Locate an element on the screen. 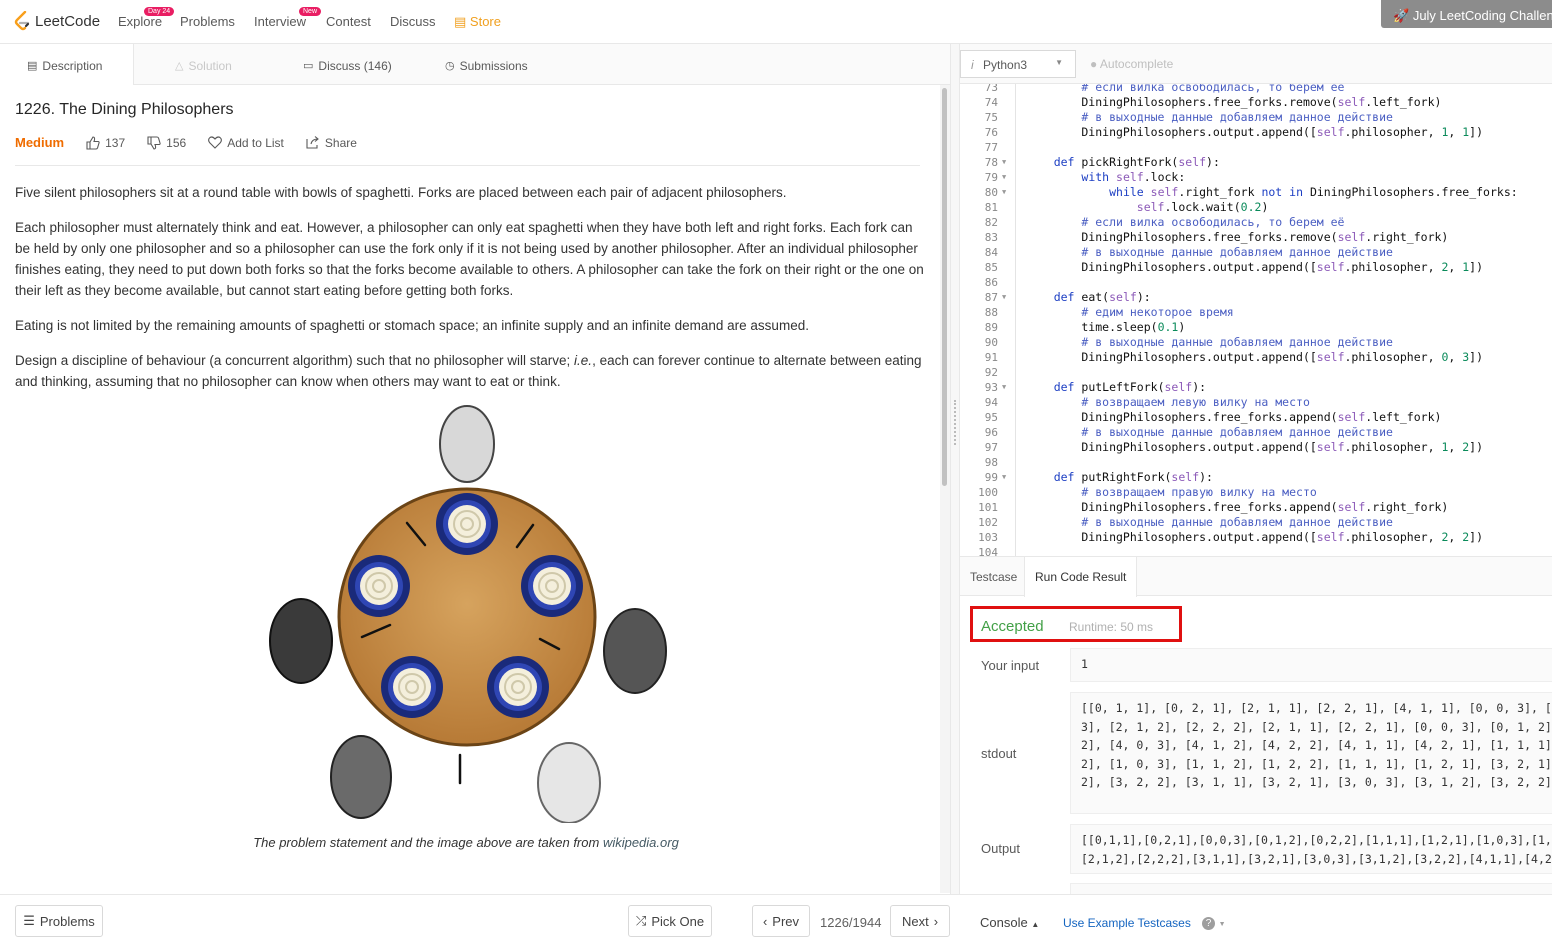 This screenshot has height=944, width=1552. pick-one-button: ⤮ Pick One is located at coordinates (670, 921).